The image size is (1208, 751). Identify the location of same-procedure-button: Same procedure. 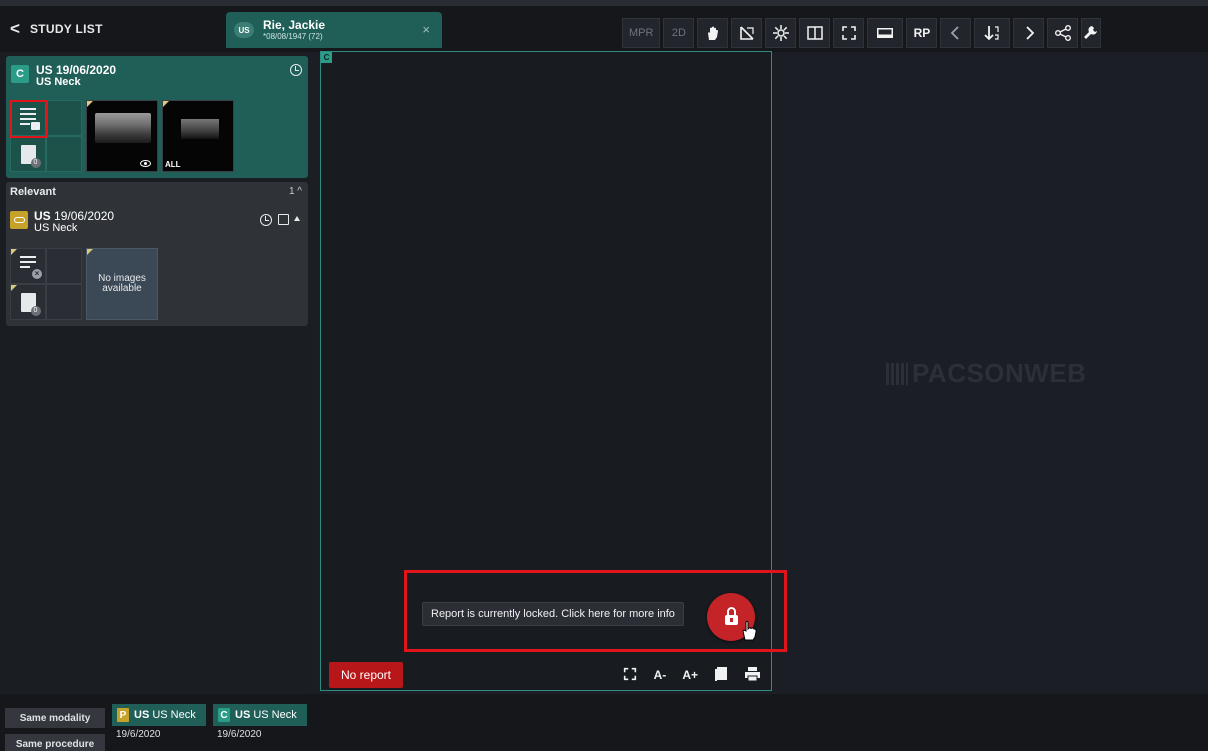
(55, 742).